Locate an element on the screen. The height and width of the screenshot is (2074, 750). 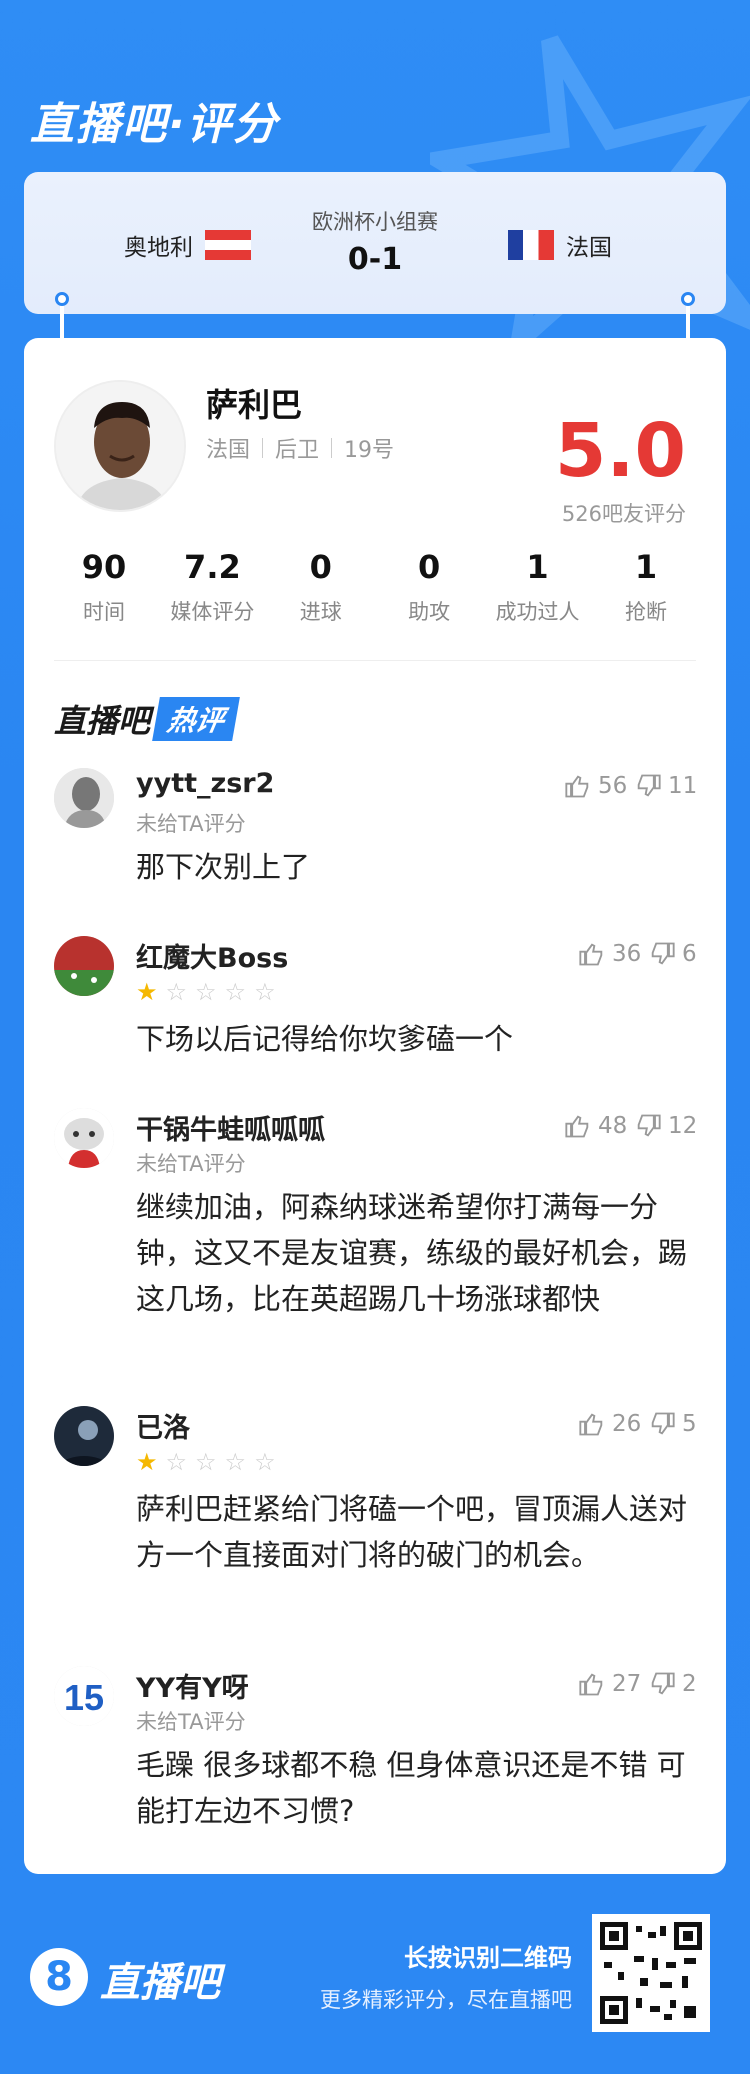
like-button: 48 is located at coordinates (595, 1126).